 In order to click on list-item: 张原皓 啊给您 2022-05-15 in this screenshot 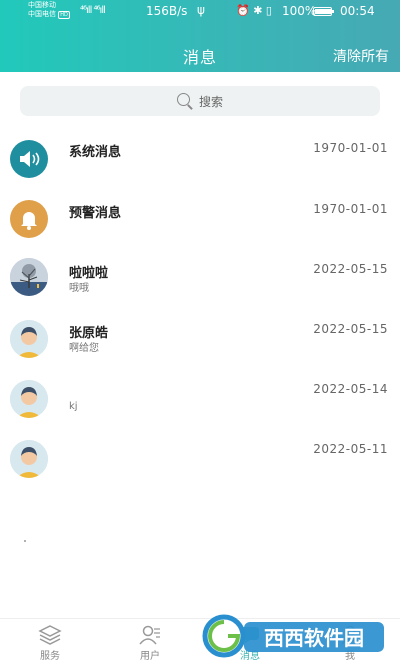, I will do `click(200, 336)`.